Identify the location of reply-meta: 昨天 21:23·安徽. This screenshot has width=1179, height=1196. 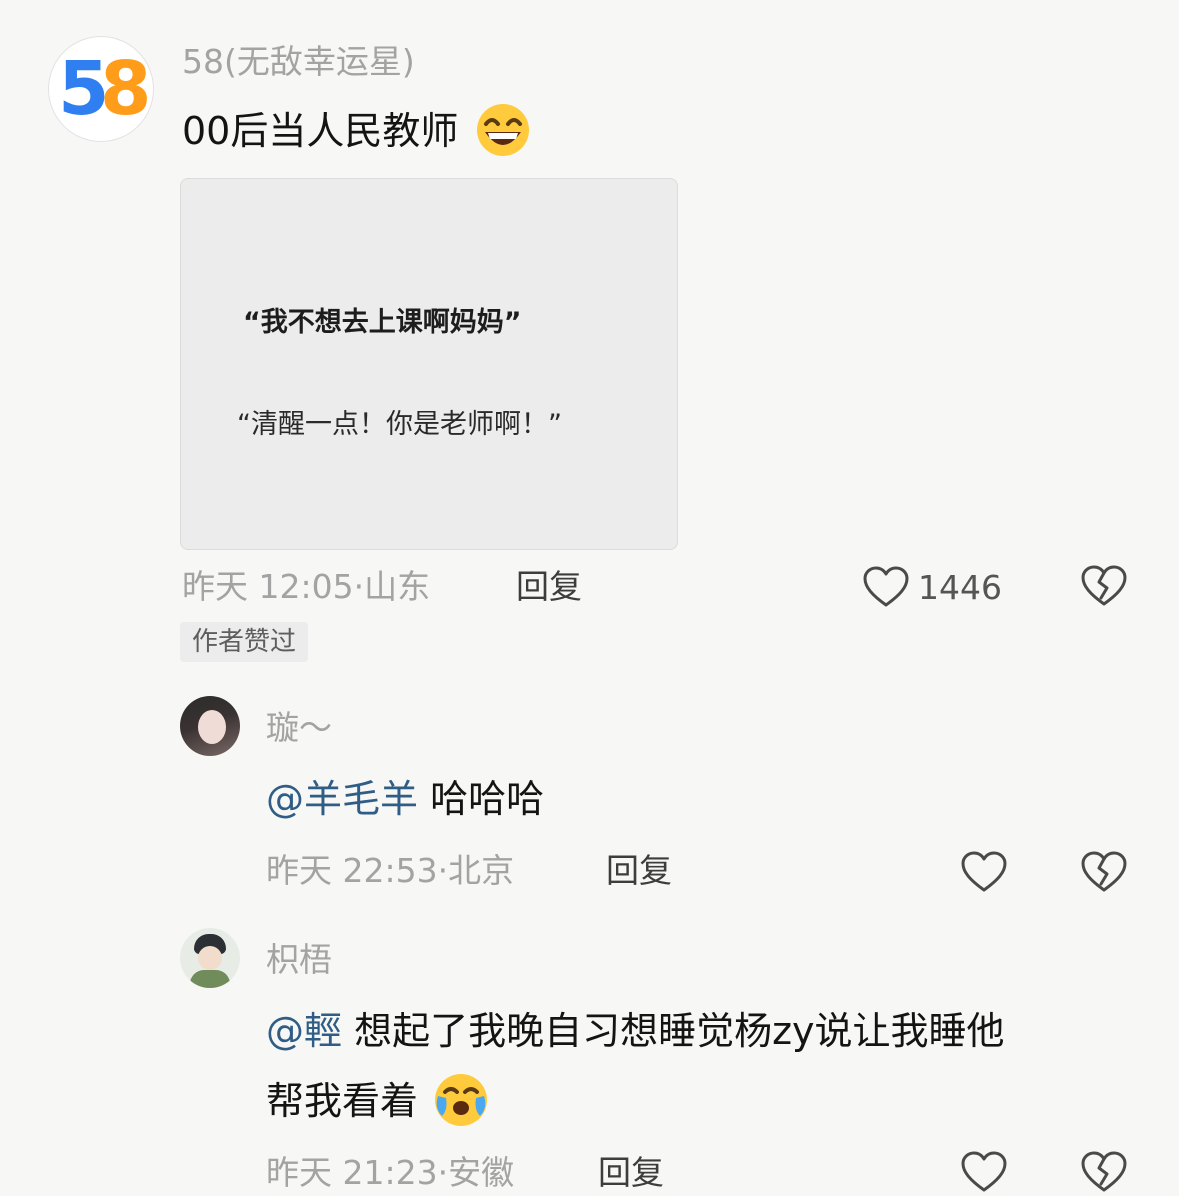
(390, 1173).